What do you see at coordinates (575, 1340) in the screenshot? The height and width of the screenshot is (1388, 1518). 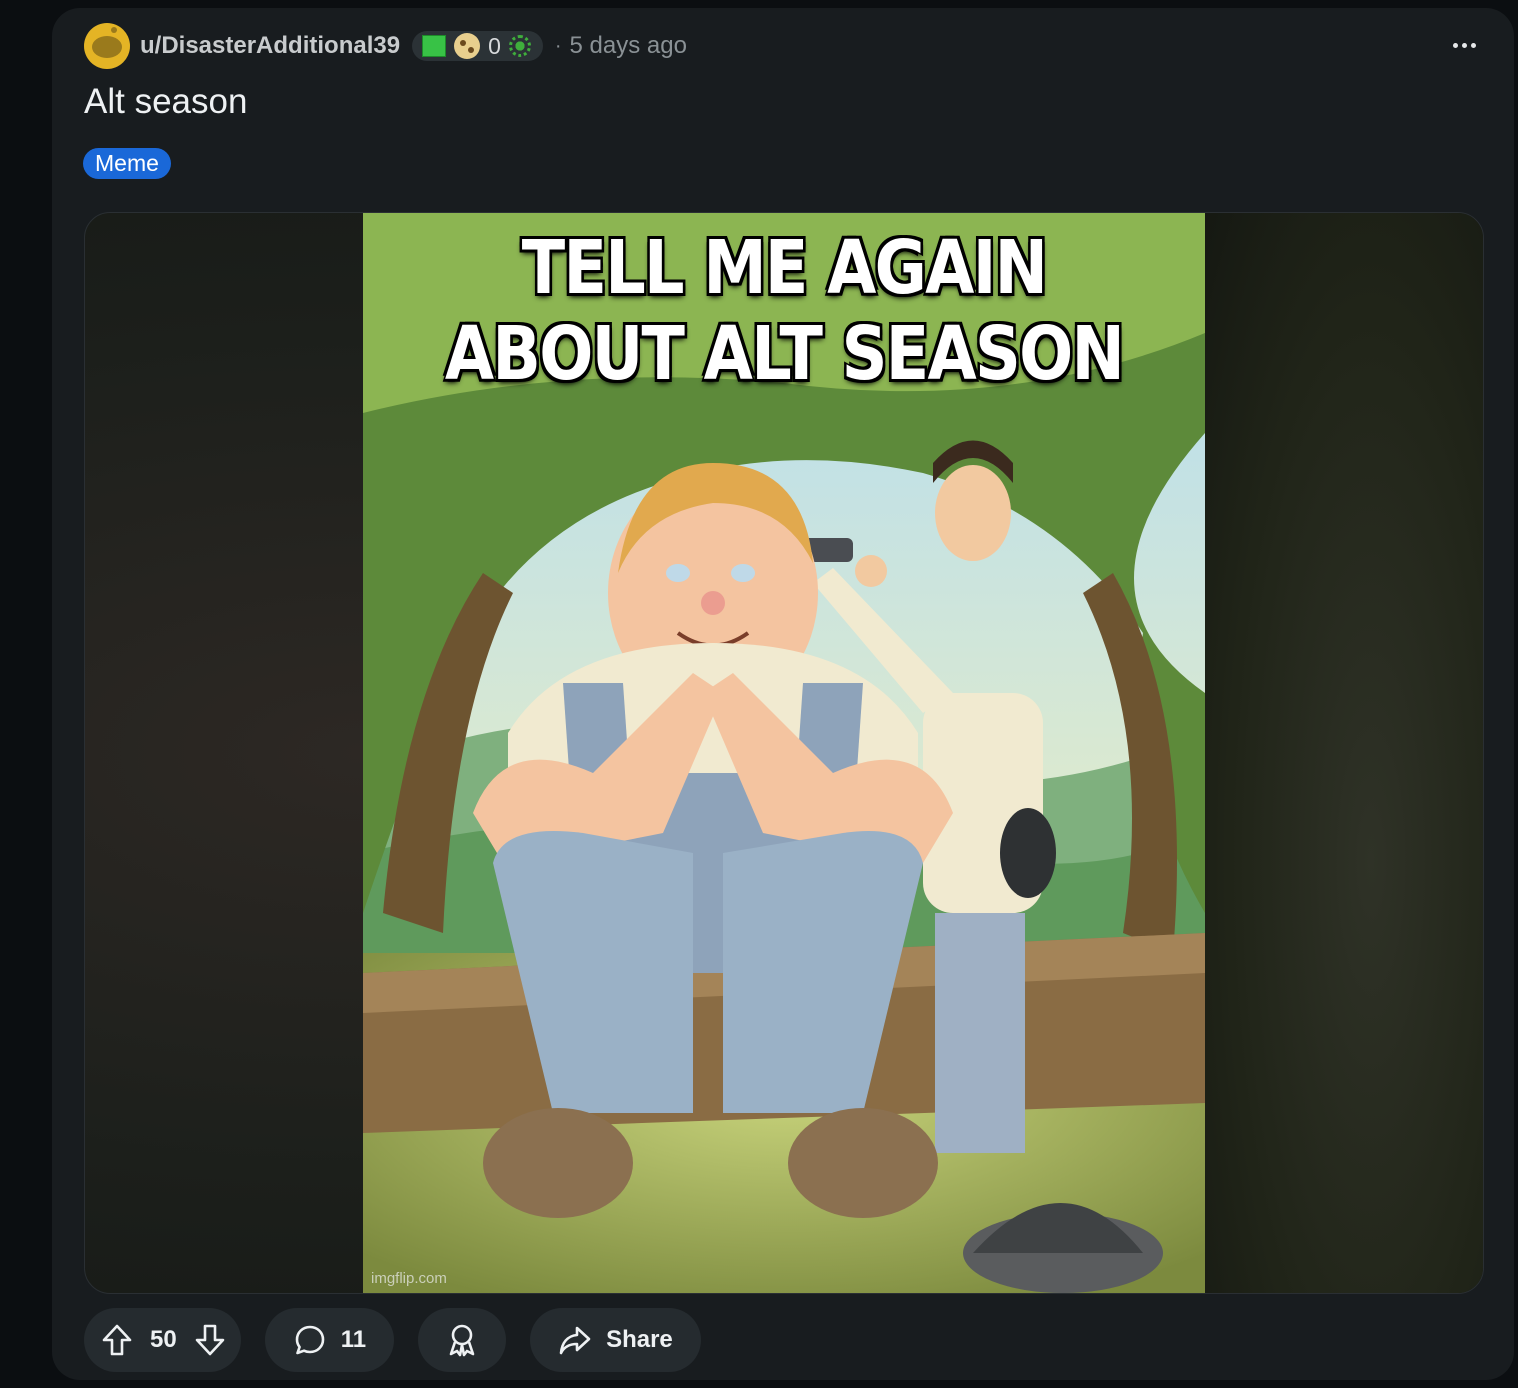 I see `share-icon` at bounding box center [575, 1340].